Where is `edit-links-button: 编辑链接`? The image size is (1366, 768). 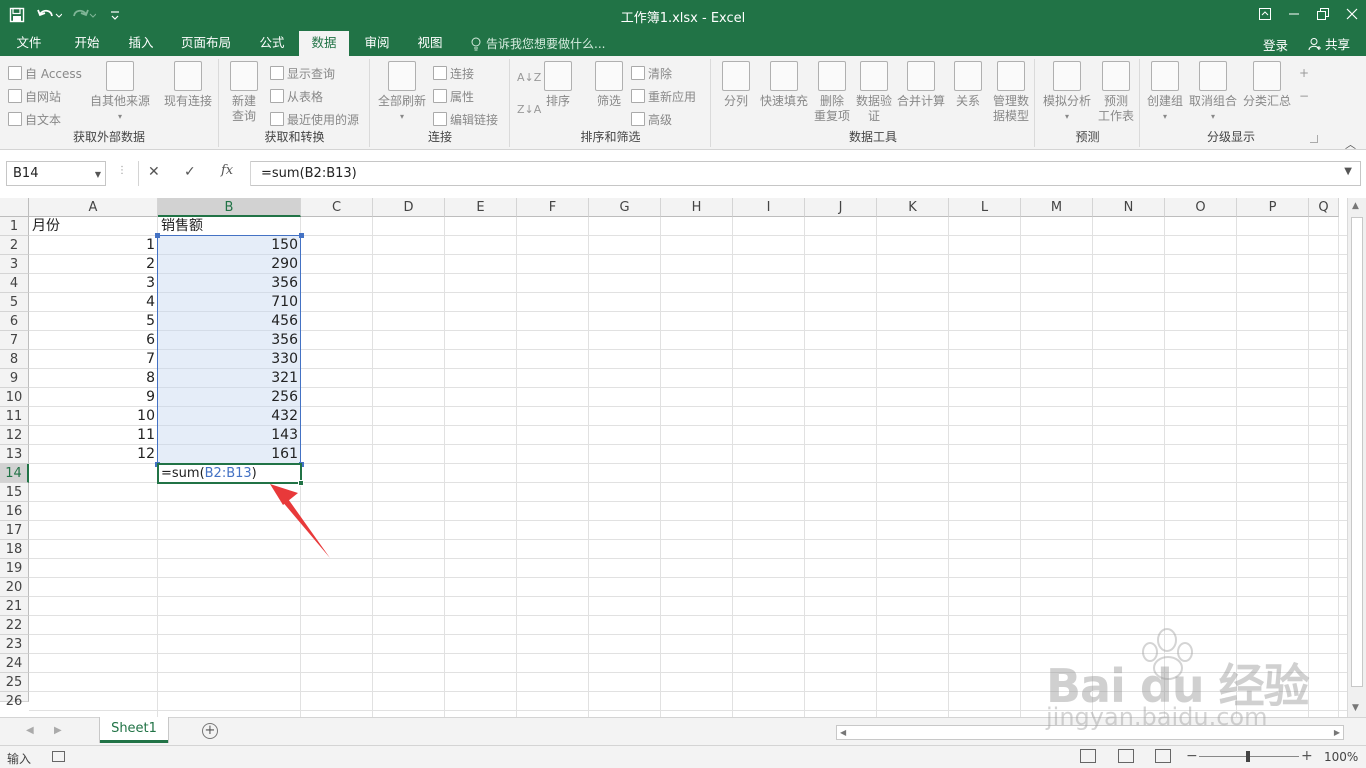
edit-links-button: 编辑链接 is located at coordinates (465, 119).